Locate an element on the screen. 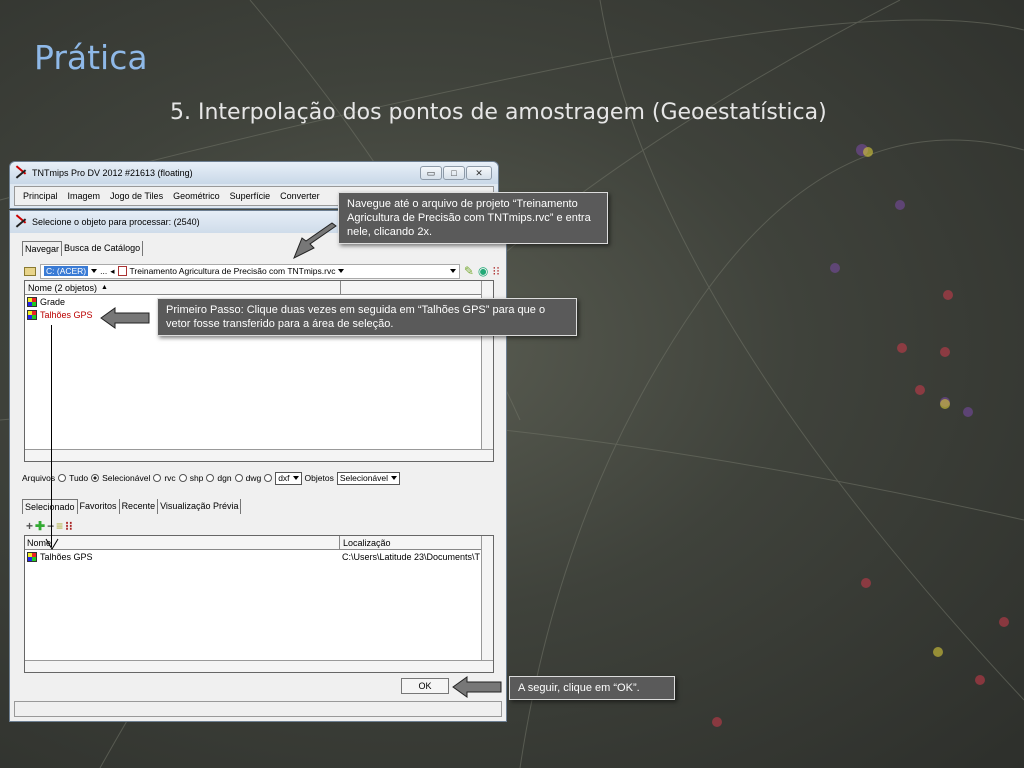  tab-navegar: Navegar is located at coordinates (42, 248).